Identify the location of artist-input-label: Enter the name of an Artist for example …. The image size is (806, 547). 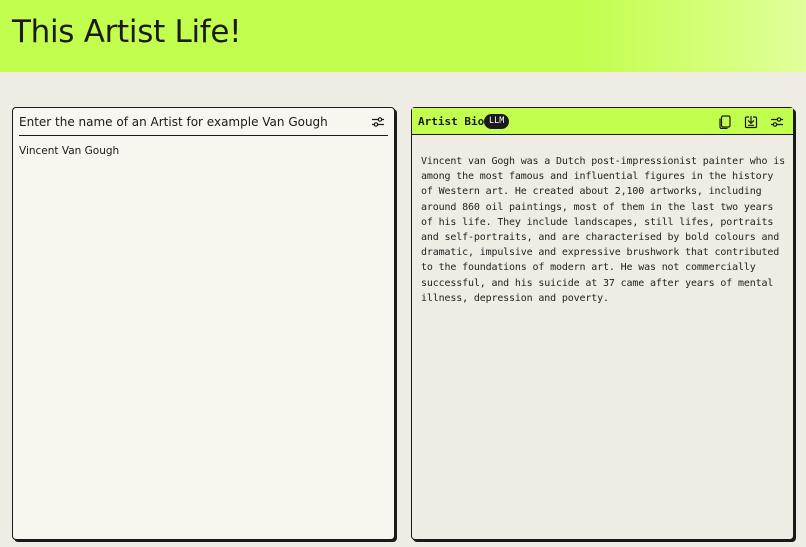
(173, 122).